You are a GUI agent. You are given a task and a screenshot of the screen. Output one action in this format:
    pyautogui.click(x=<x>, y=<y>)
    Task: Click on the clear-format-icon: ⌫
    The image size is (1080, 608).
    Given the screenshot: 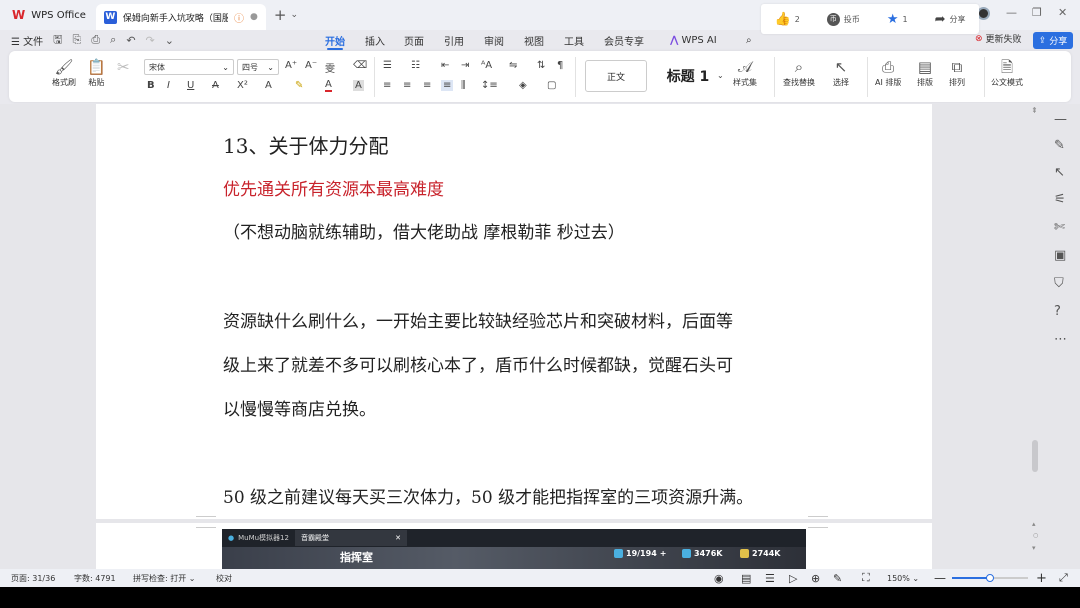 What is the action you would take?
    pyautogui.click(x=360, y=65)
    